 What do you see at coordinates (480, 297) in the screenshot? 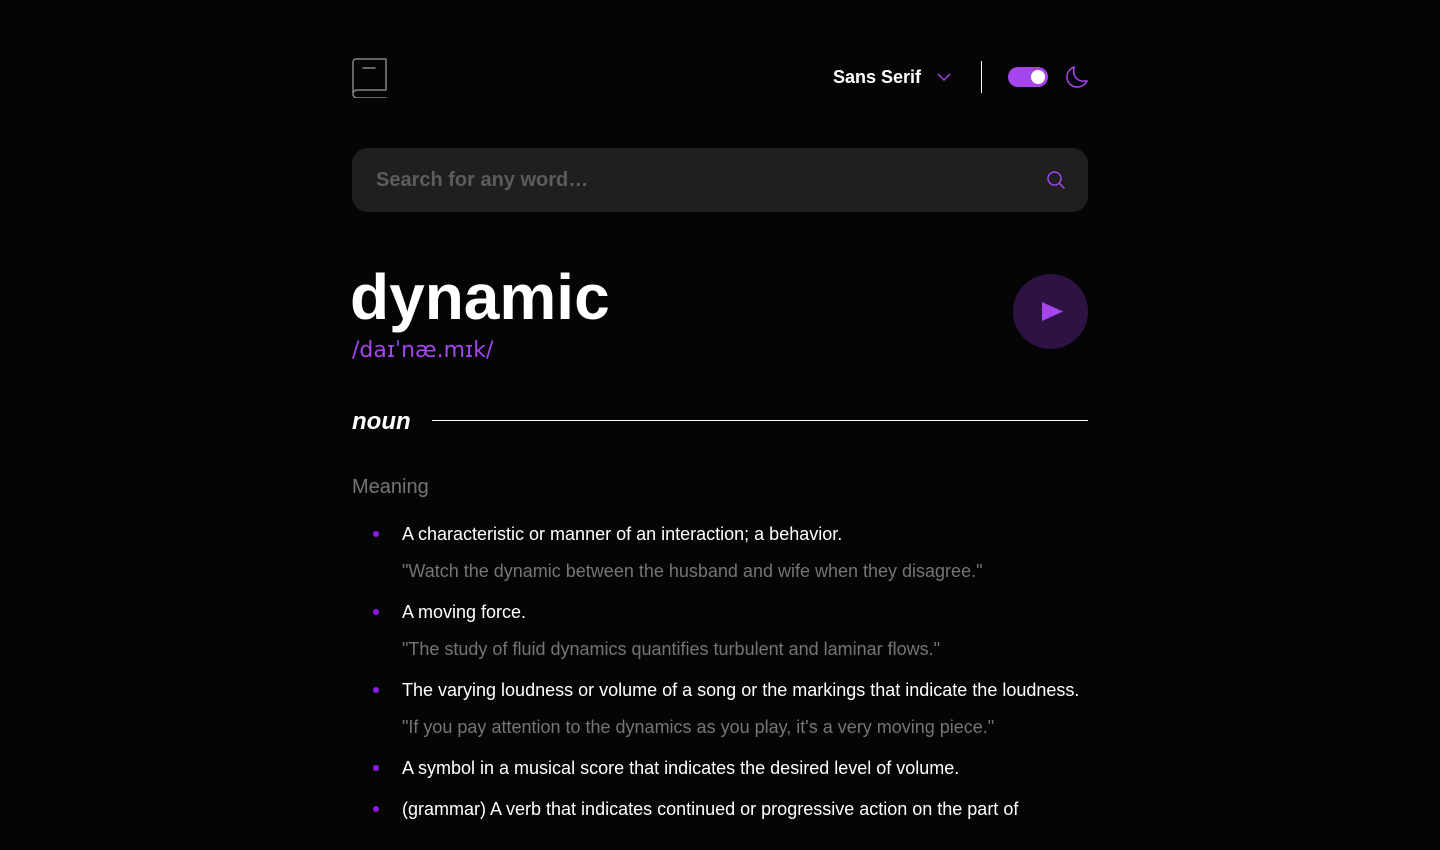
I see `word-title: dynamic` at bounding box center [480, 297].